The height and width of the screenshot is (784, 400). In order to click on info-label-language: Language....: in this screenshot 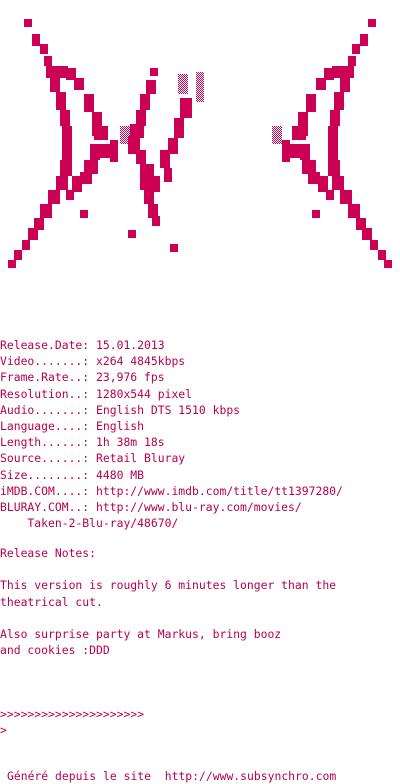, I will do `click(45, 426)`.